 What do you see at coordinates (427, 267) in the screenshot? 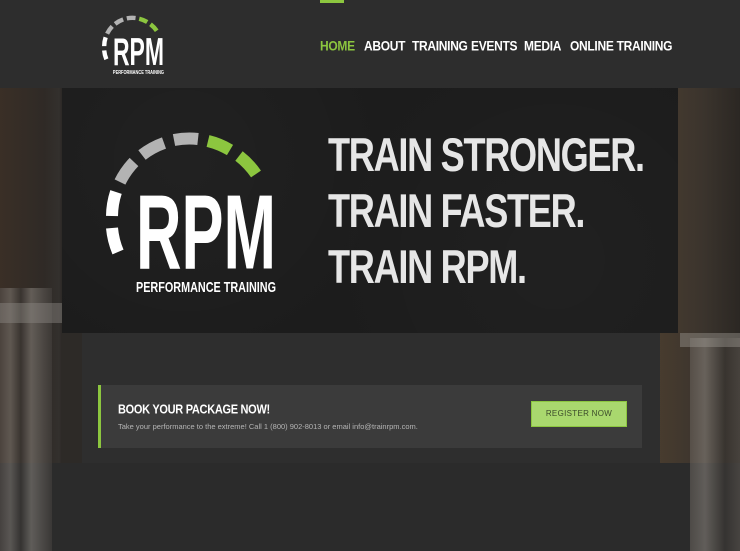
I see `tagline-line-3: TRAIN RPM.` at bounding box center [427, 267].